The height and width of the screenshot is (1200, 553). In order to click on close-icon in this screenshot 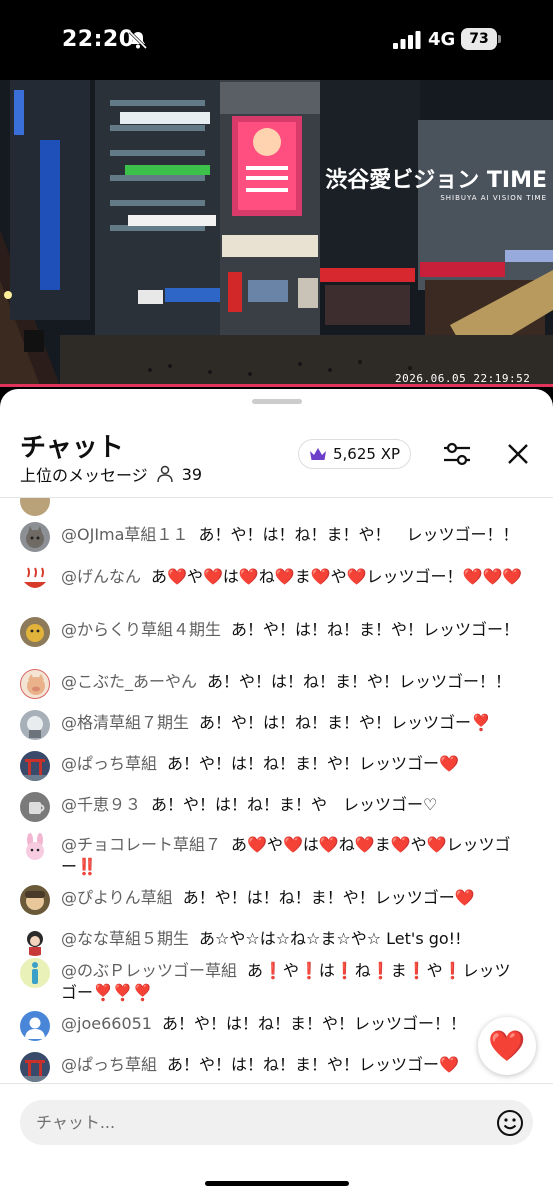, I will do `click(518, 454)`.